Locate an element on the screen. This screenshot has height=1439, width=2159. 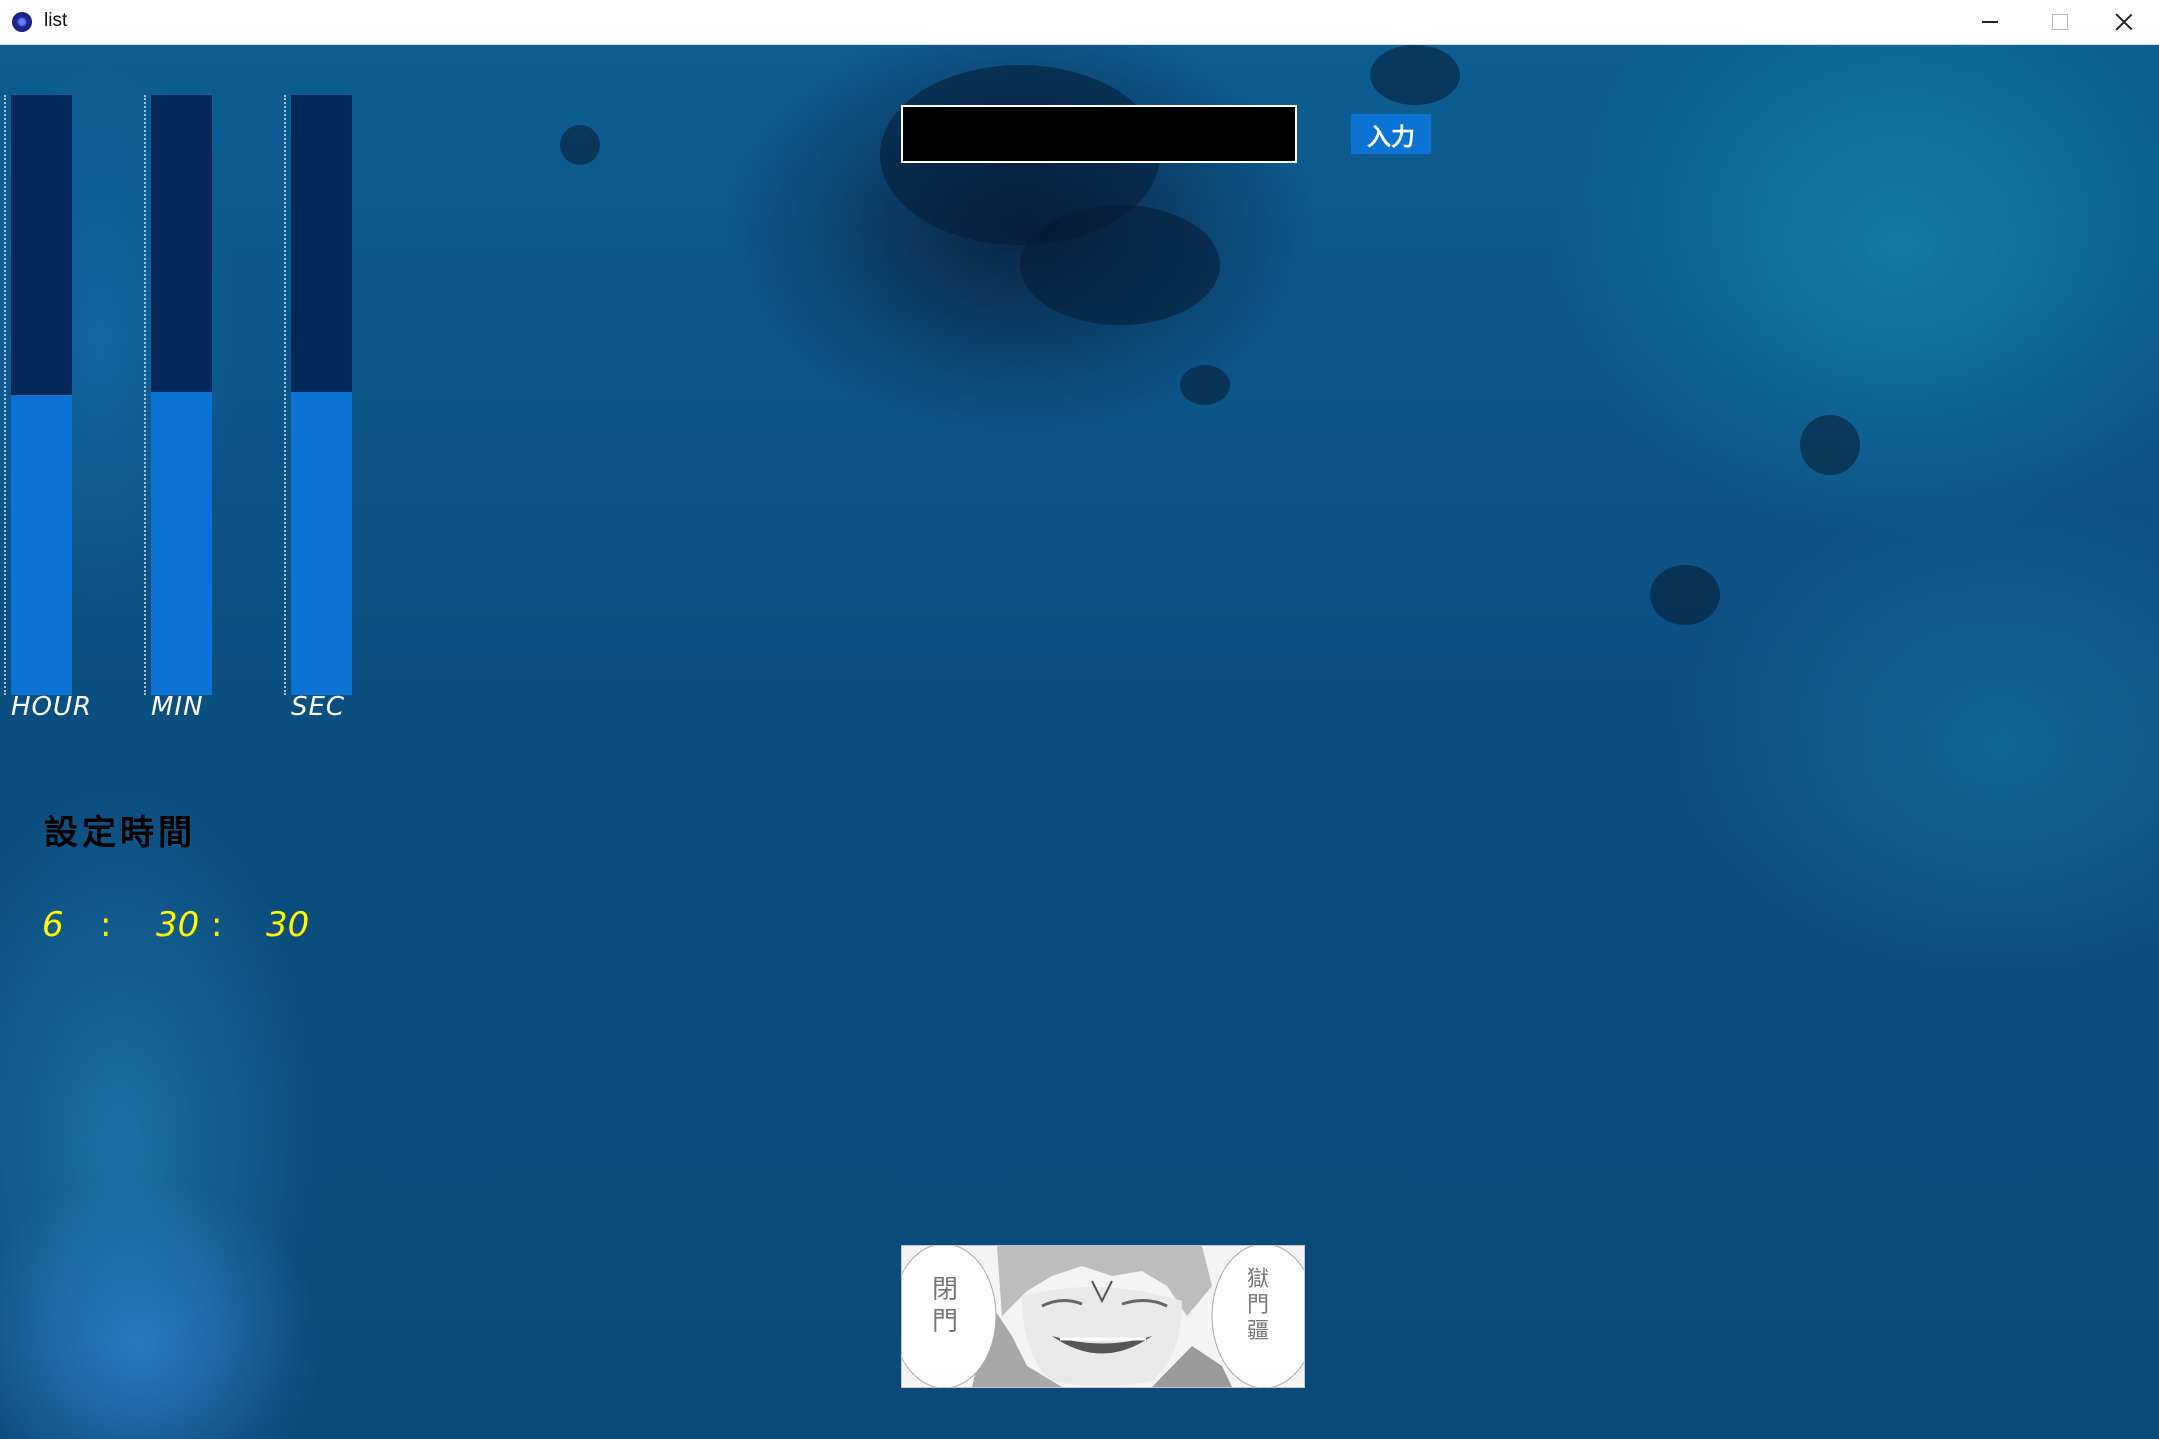
setting-minute: 30 is located at coordinates (178, 925).